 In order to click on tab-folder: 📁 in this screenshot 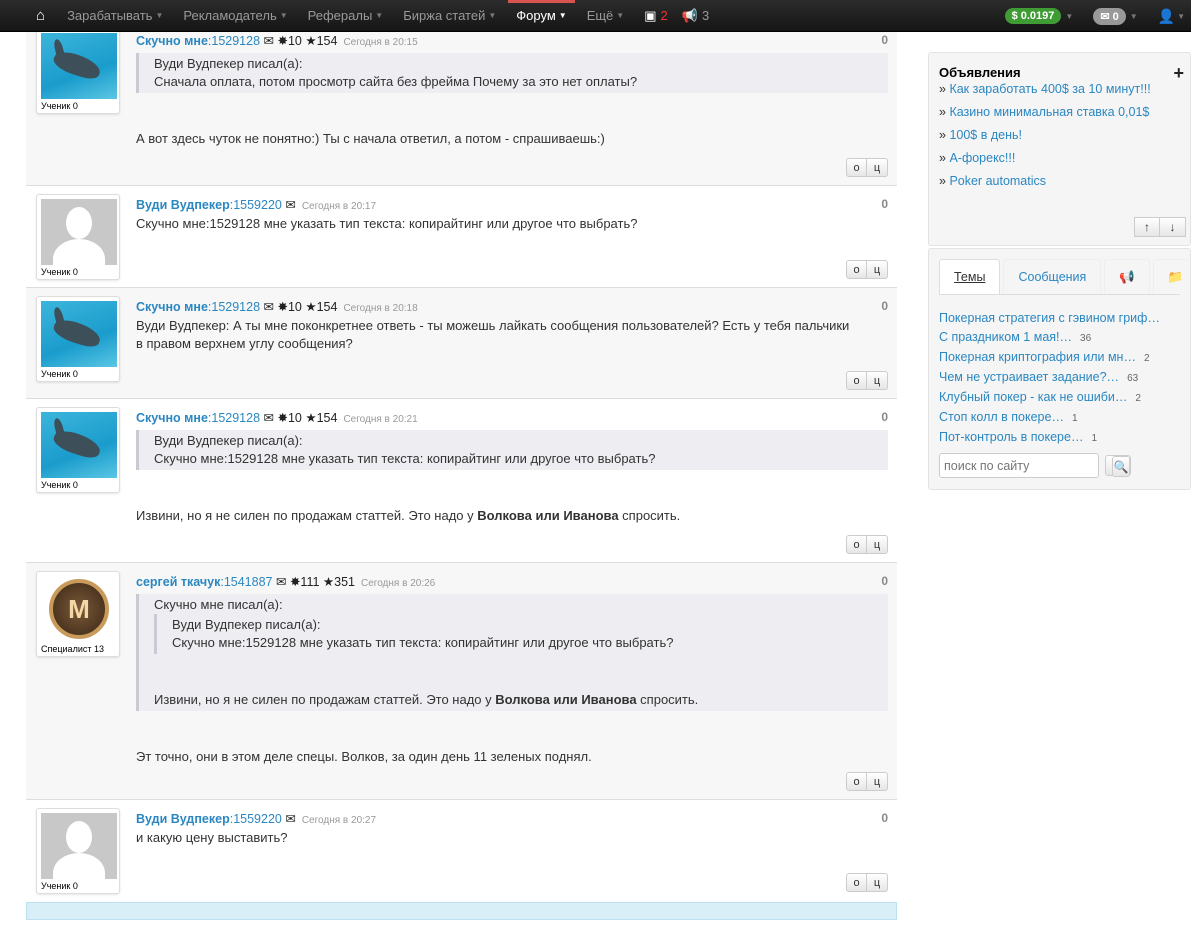, I will do `click(1171, 276)`.